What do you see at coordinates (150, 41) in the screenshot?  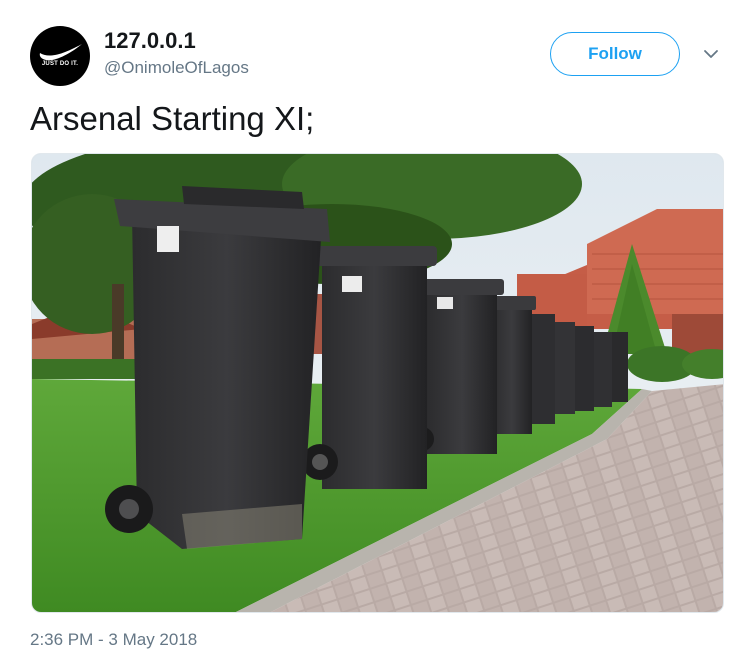 I see `display-name: 127.0.0.1` at bounding box center [150, 41].